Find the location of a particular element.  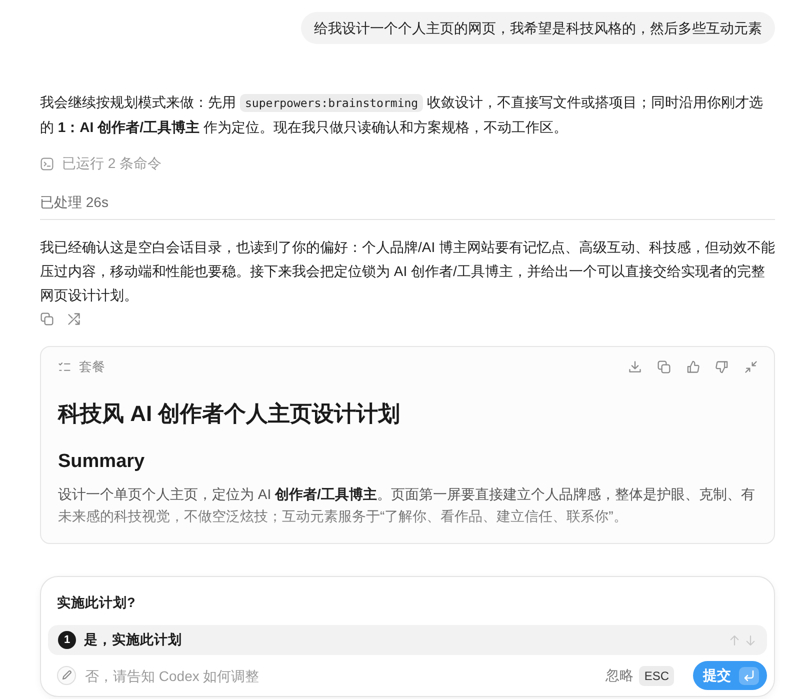

feedback-input: 否，请告知 Codex 如何调整 is located at coordinates (345, 676).